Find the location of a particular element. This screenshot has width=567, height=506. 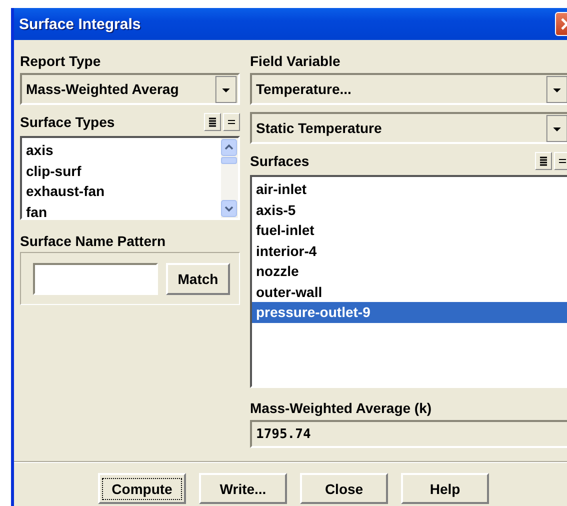

dialog-button: Compute is located at coordinates (142, 488).